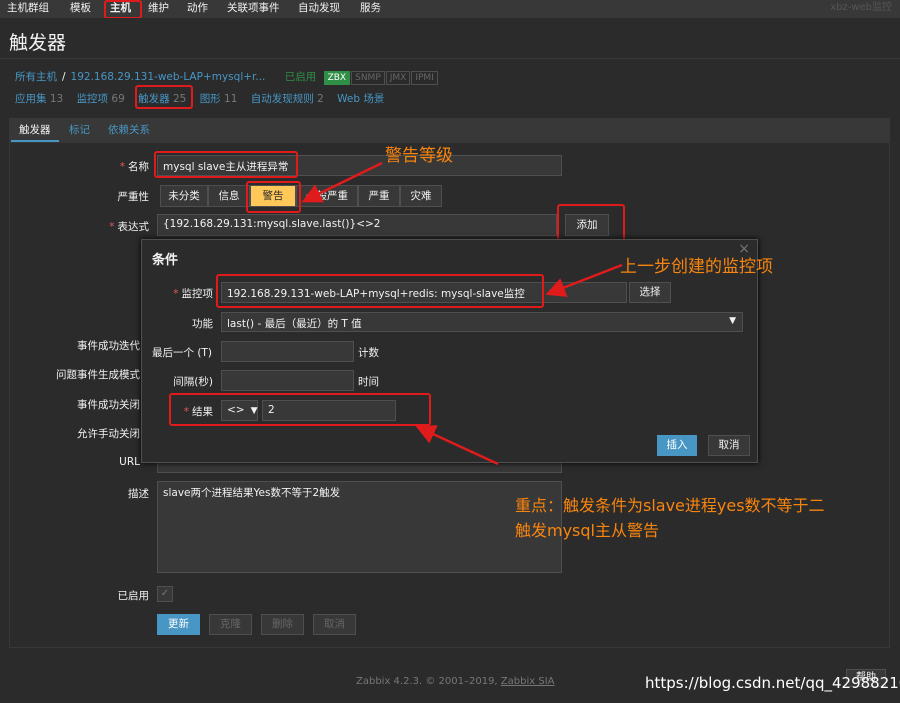  What do you see at coordinates (772, 683) in the screenshot?
I see `watermark: https://blog.csdn.net/qq_42988210` at bounding box center [772, 683].